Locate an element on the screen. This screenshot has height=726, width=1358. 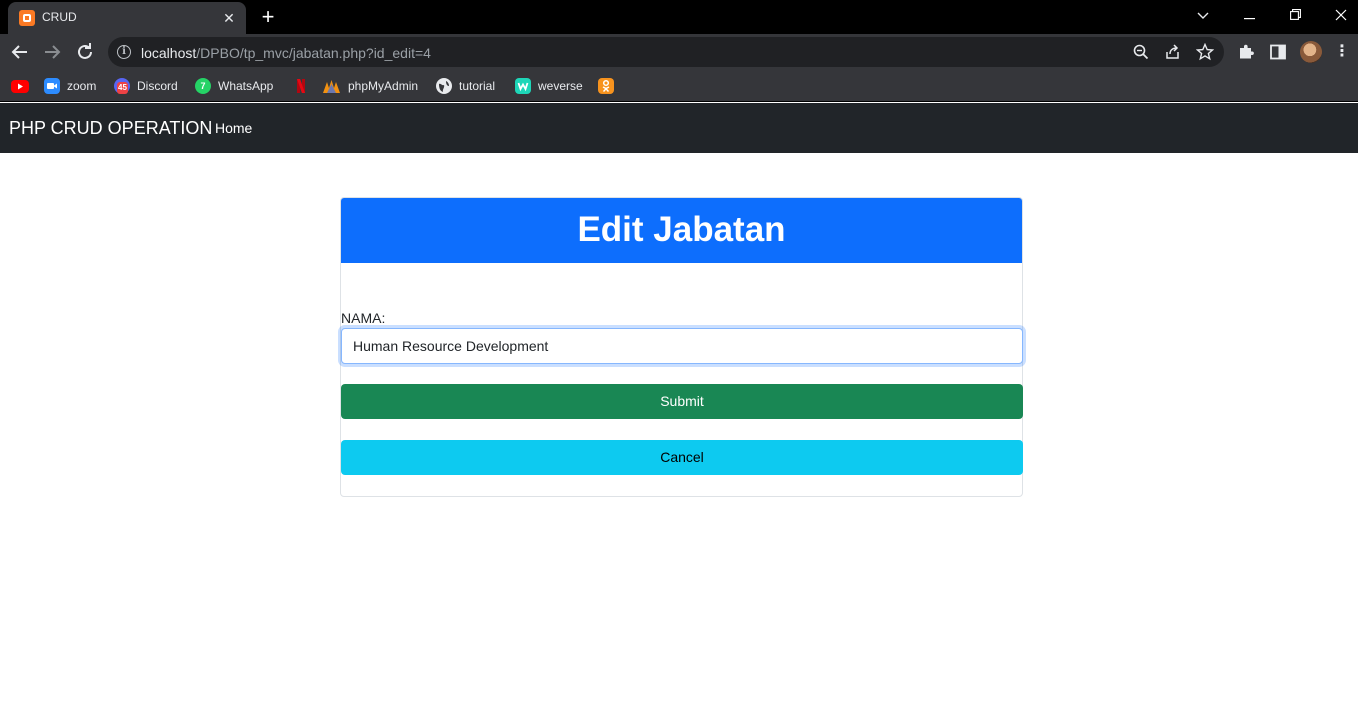
odnoklassniki-icon is located at coordinates (606, 86).